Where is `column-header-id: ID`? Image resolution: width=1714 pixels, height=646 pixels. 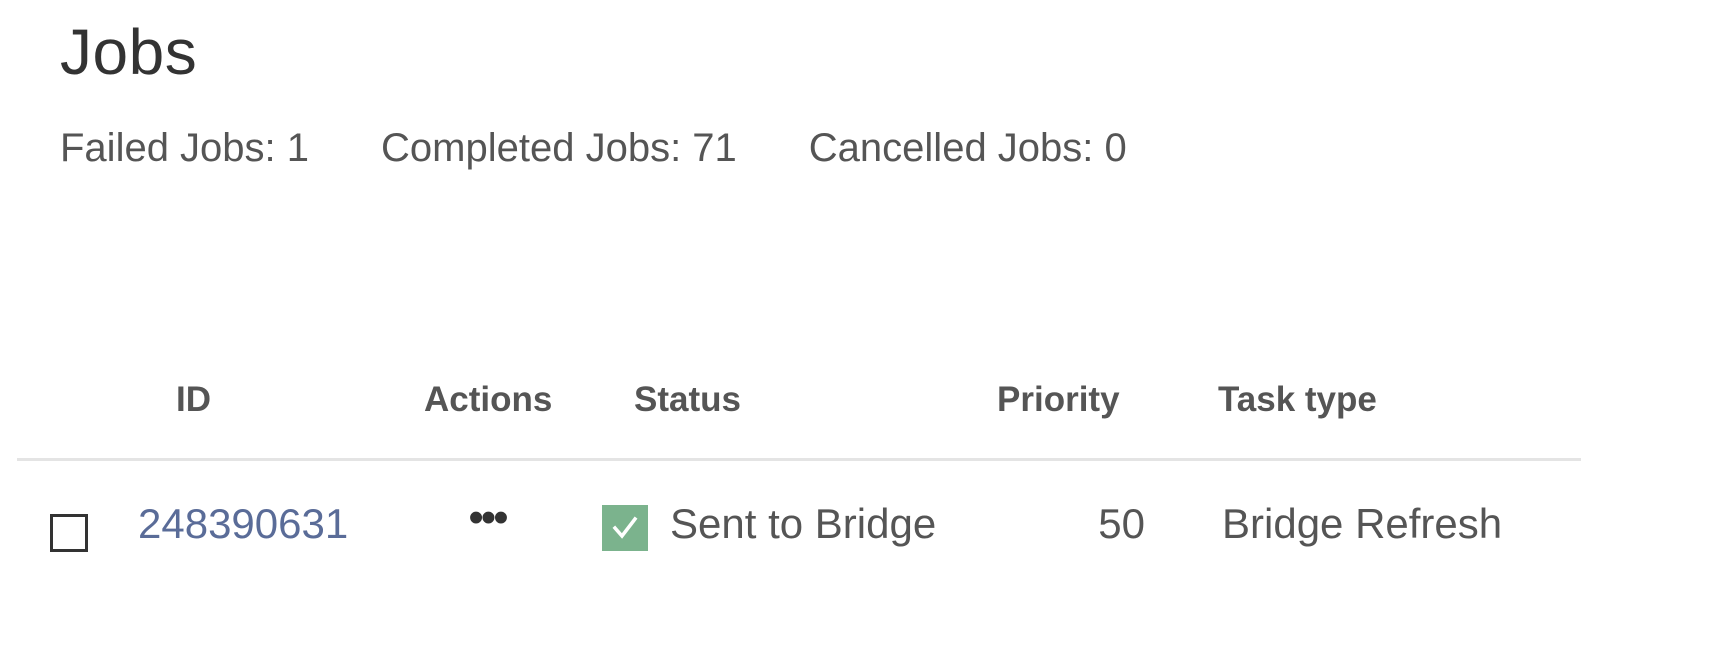
column-header-id: ID is located at coordinates (193, 400).